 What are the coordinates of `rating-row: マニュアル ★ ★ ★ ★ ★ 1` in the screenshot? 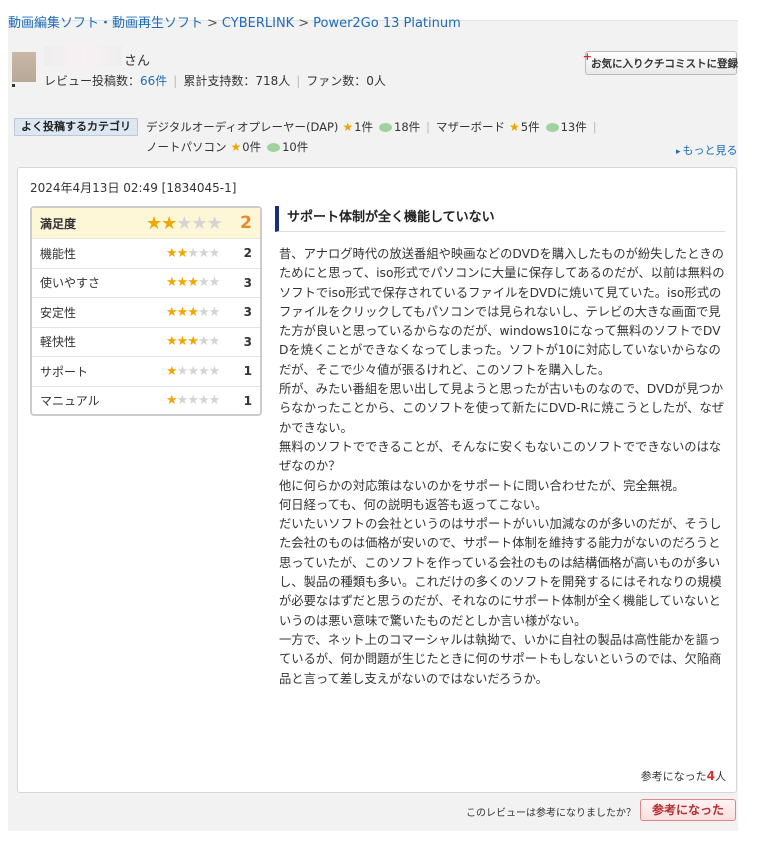 It's located at (146, 400).